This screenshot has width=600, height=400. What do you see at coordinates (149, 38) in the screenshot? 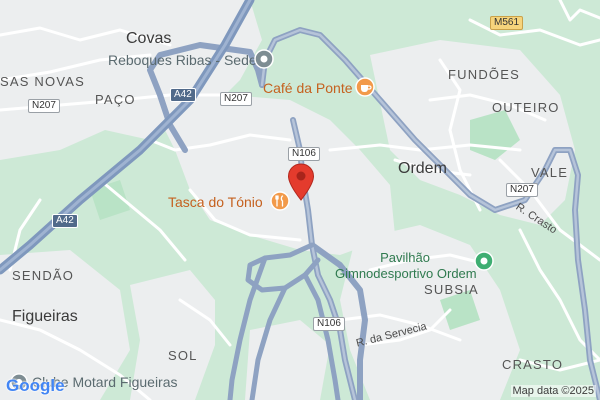
I see `place-label-covas: Covas` at bounding box center [149, 38].